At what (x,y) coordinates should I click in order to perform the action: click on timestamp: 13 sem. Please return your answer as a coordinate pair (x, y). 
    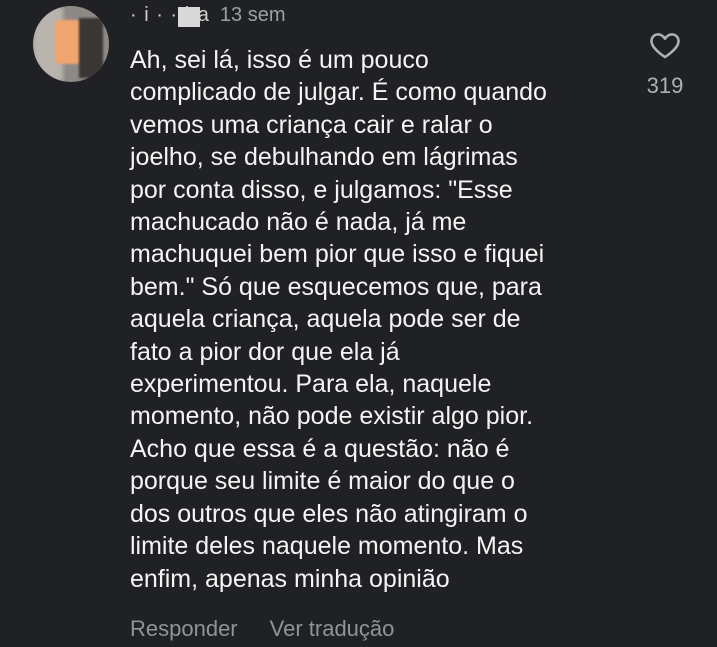
    Looking at the image, I should click on (252, 14).